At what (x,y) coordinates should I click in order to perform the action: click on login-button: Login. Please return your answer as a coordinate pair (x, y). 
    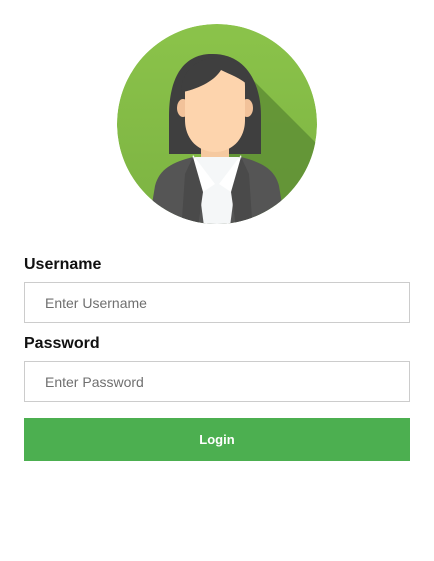
    Looking at the image, I should click on (217, 439).